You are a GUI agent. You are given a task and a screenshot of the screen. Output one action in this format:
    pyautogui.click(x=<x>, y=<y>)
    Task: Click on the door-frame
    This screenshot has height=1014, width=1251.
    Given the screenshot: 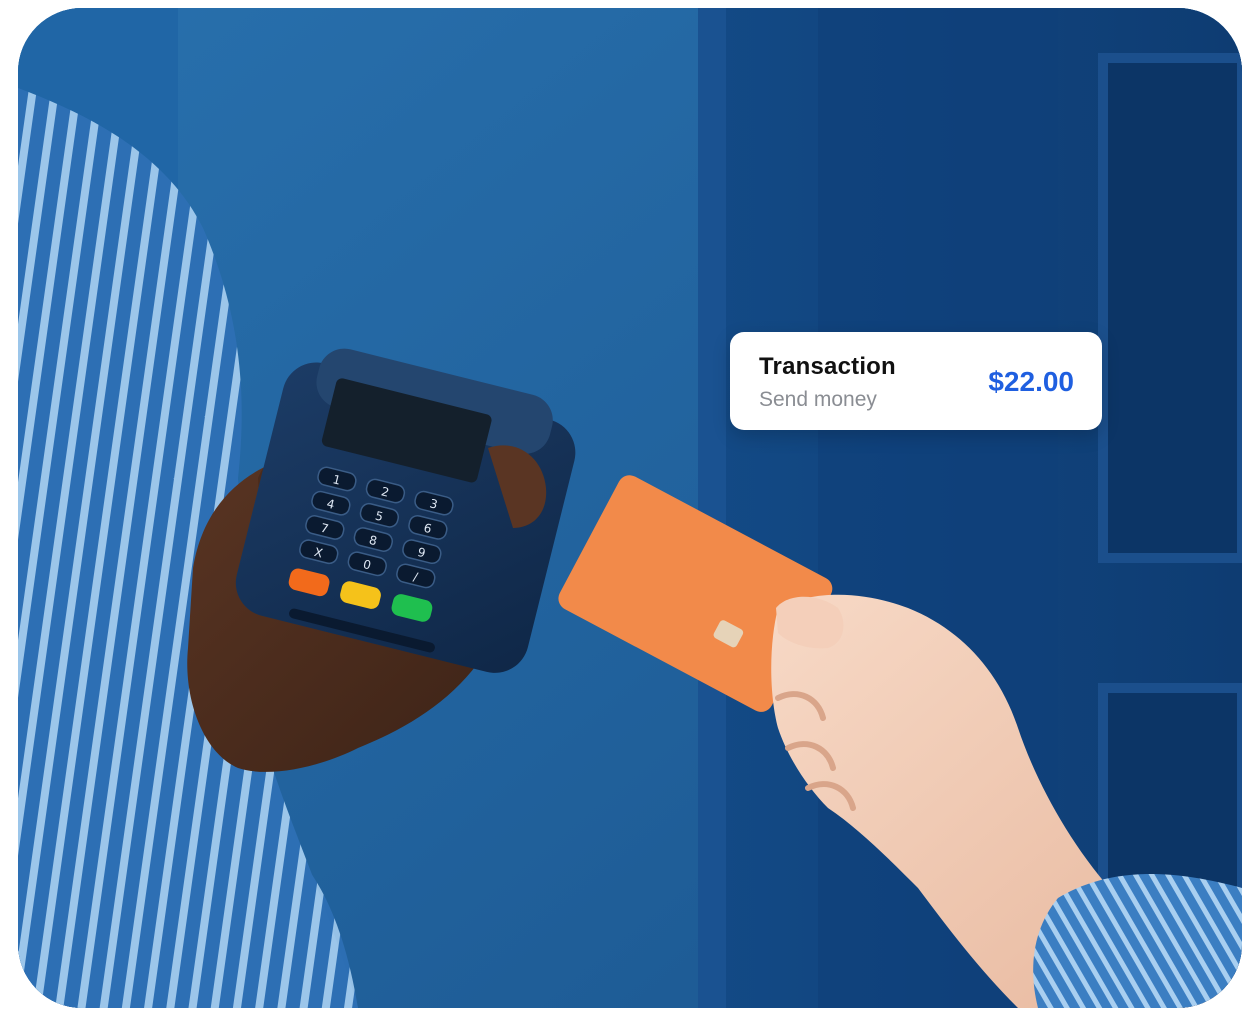 What is the action you would take?
    pyautogui.click(x=712, y=508)
    